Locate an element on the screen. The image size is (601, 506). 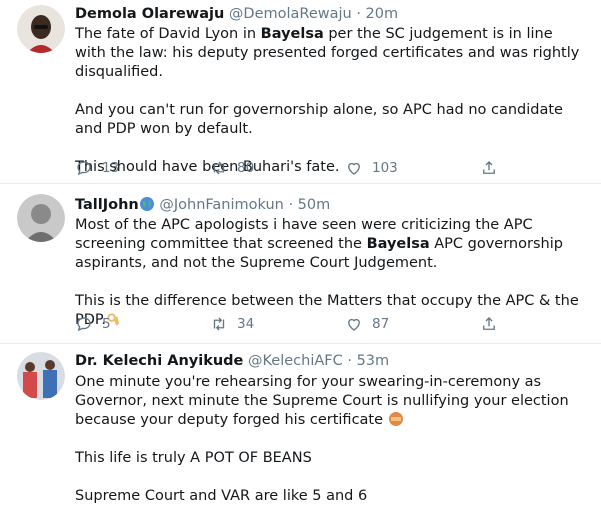
retweet-button: 80 is located at coordinates (232, 168).